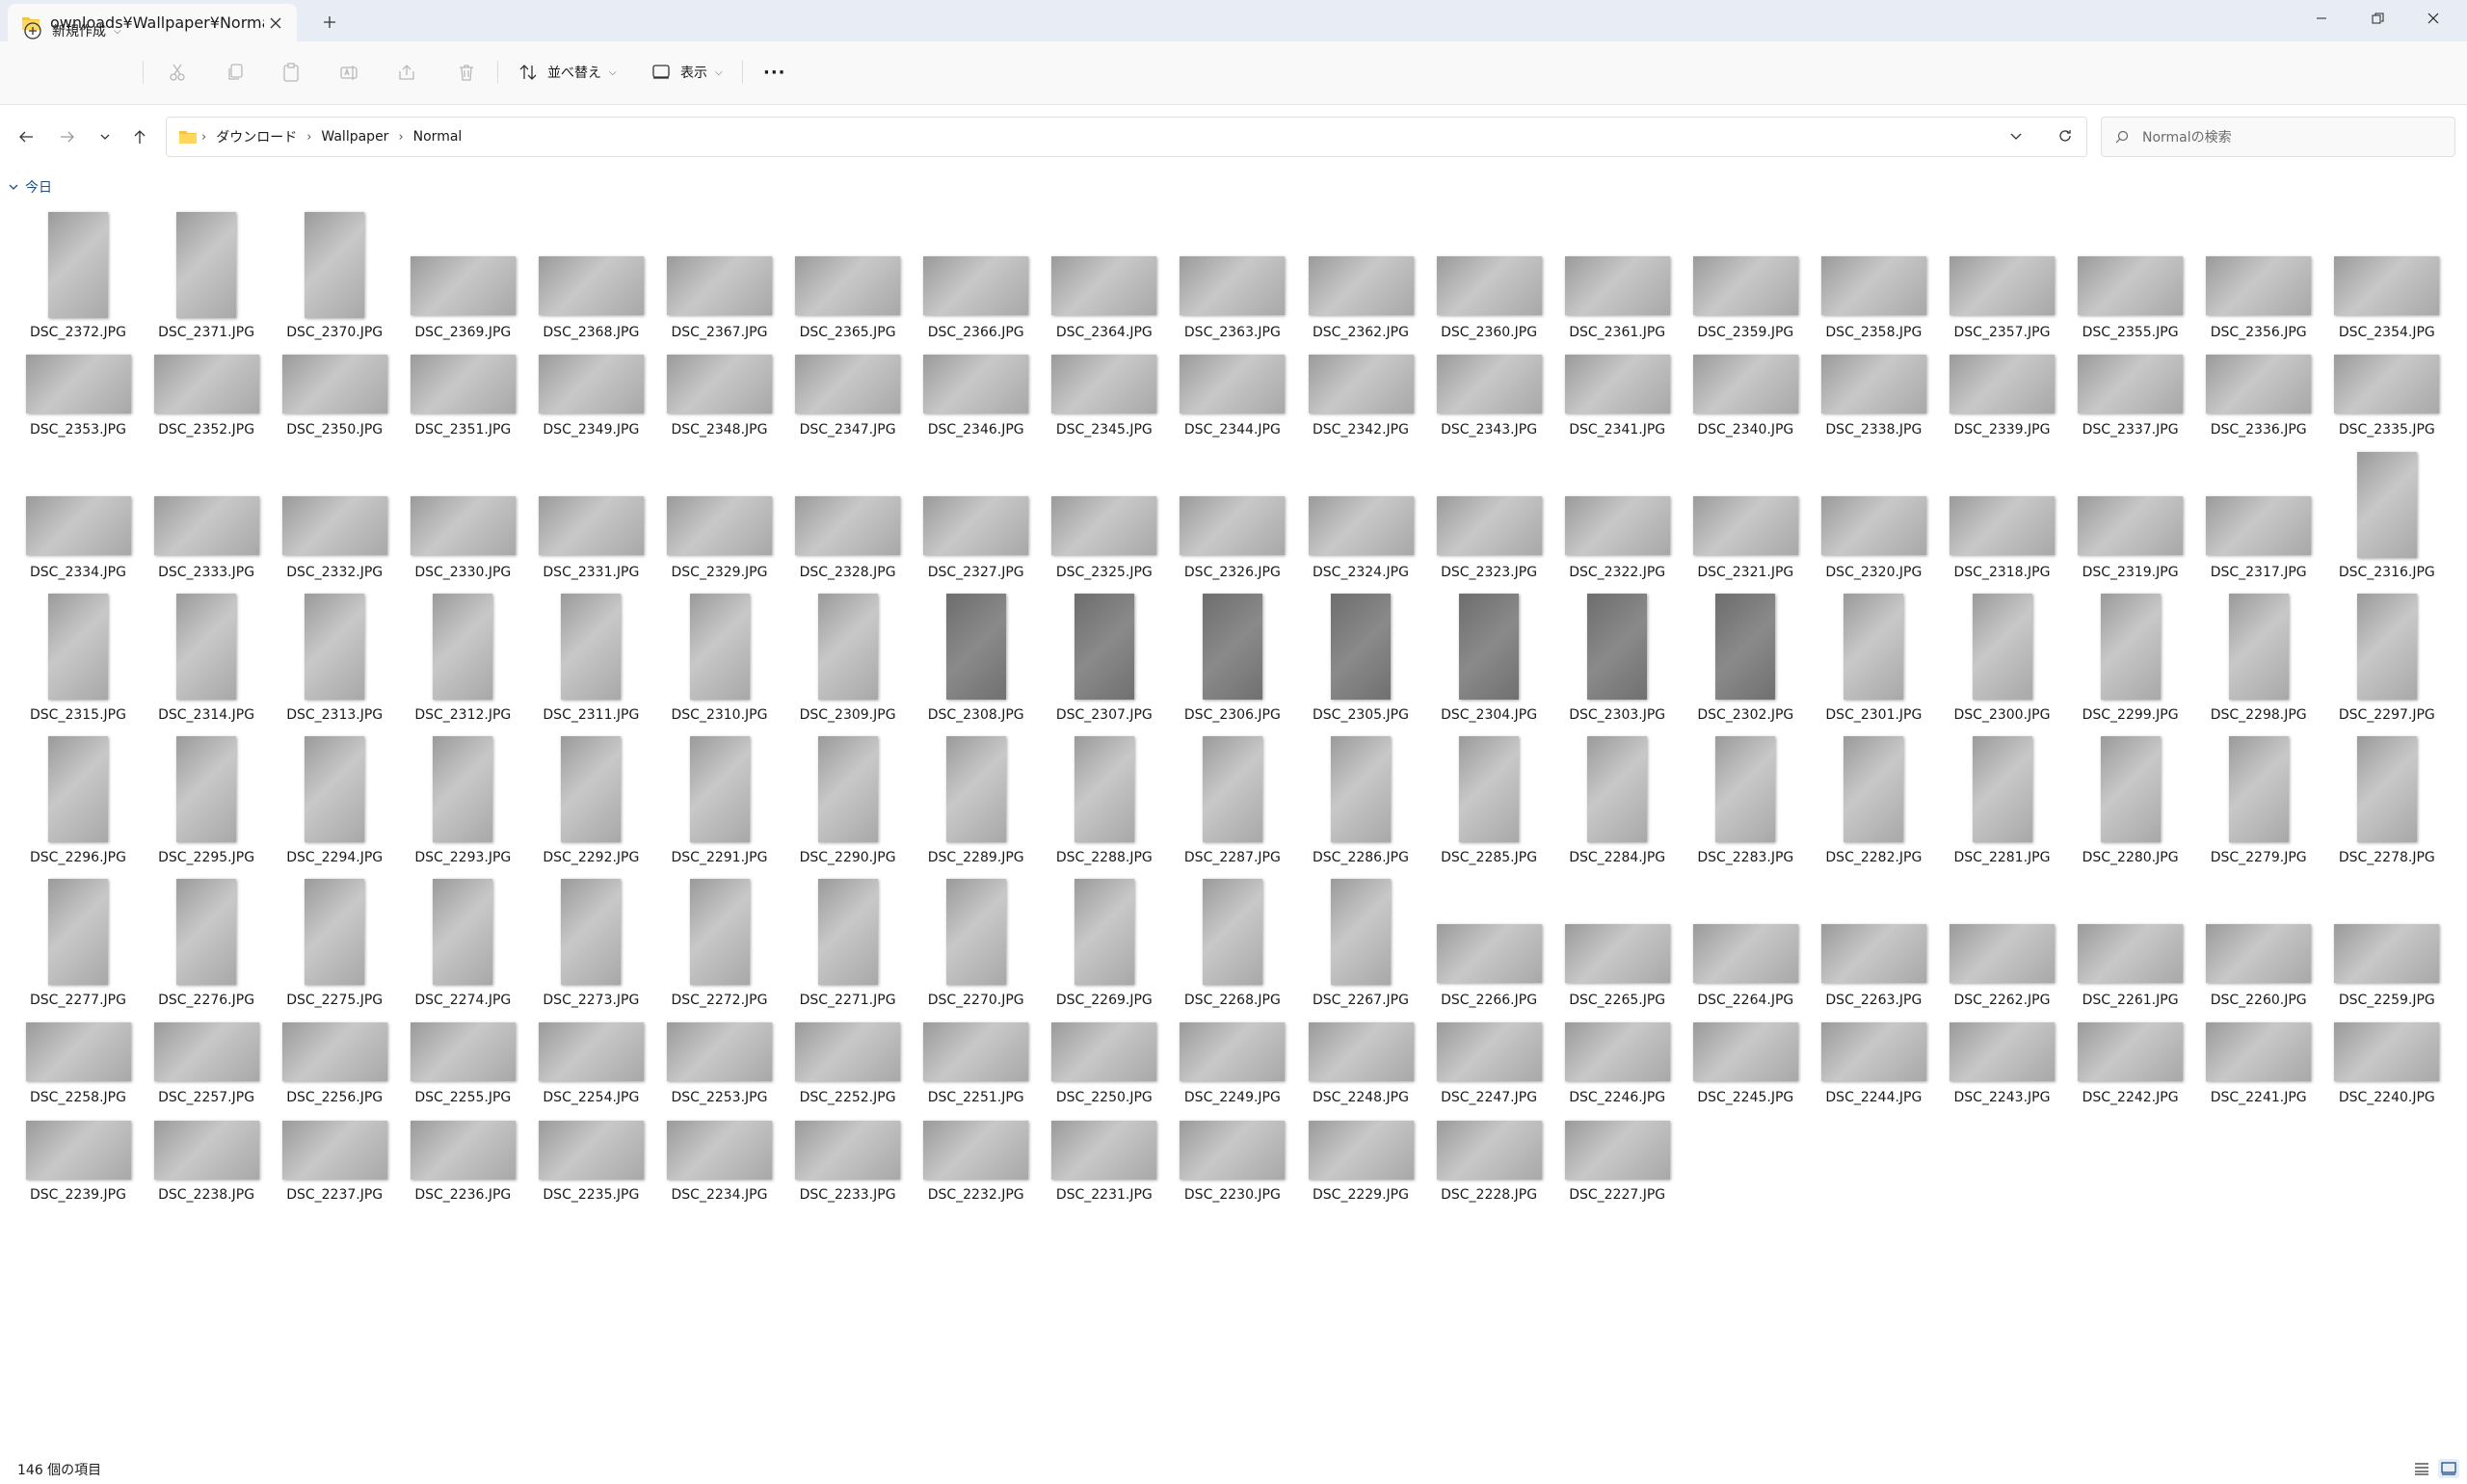  Describe the element at coordinates (1360, 572) in the screenshot. I see `file-name: DSC_2324.JPG` at that location.